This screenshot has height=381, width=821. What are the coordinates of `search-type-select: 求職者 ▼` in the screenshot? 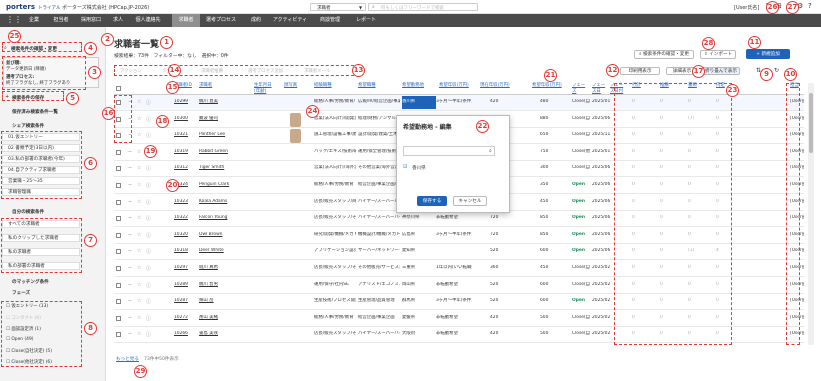 It's located at (338, 7).